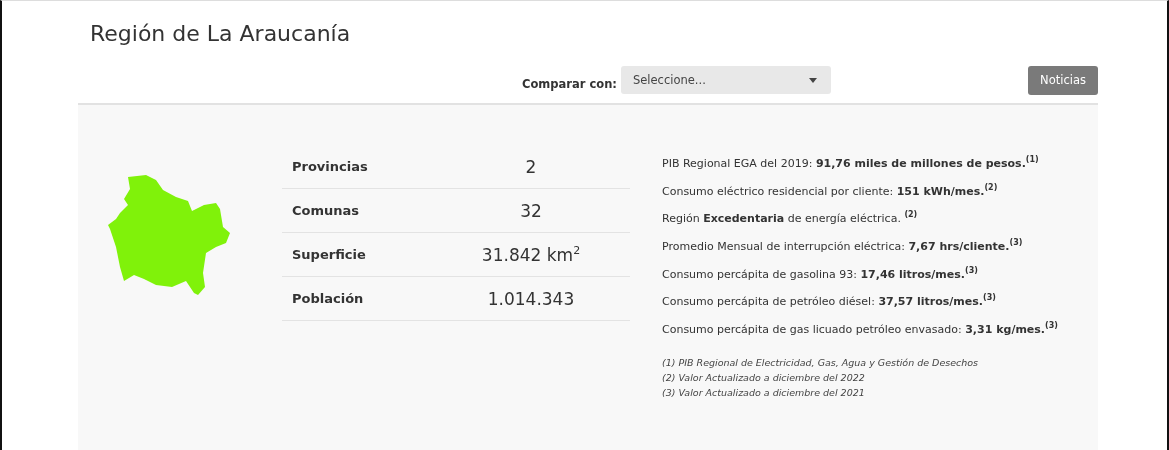  What do you see at coordinates (330, 166) in the screenshot?
I see `stat-label: Provincias` at bounding box center [330, 166].